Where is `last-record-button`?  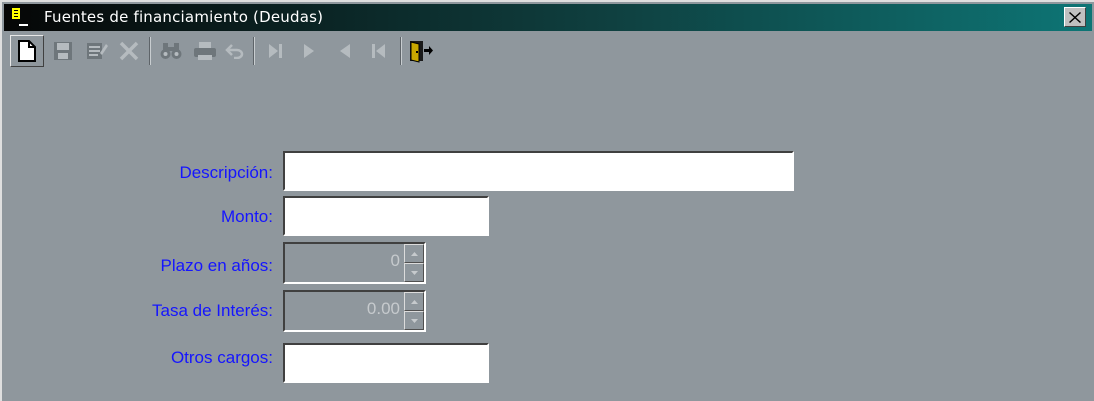
last-record-button is located at coordinates (275, 51).